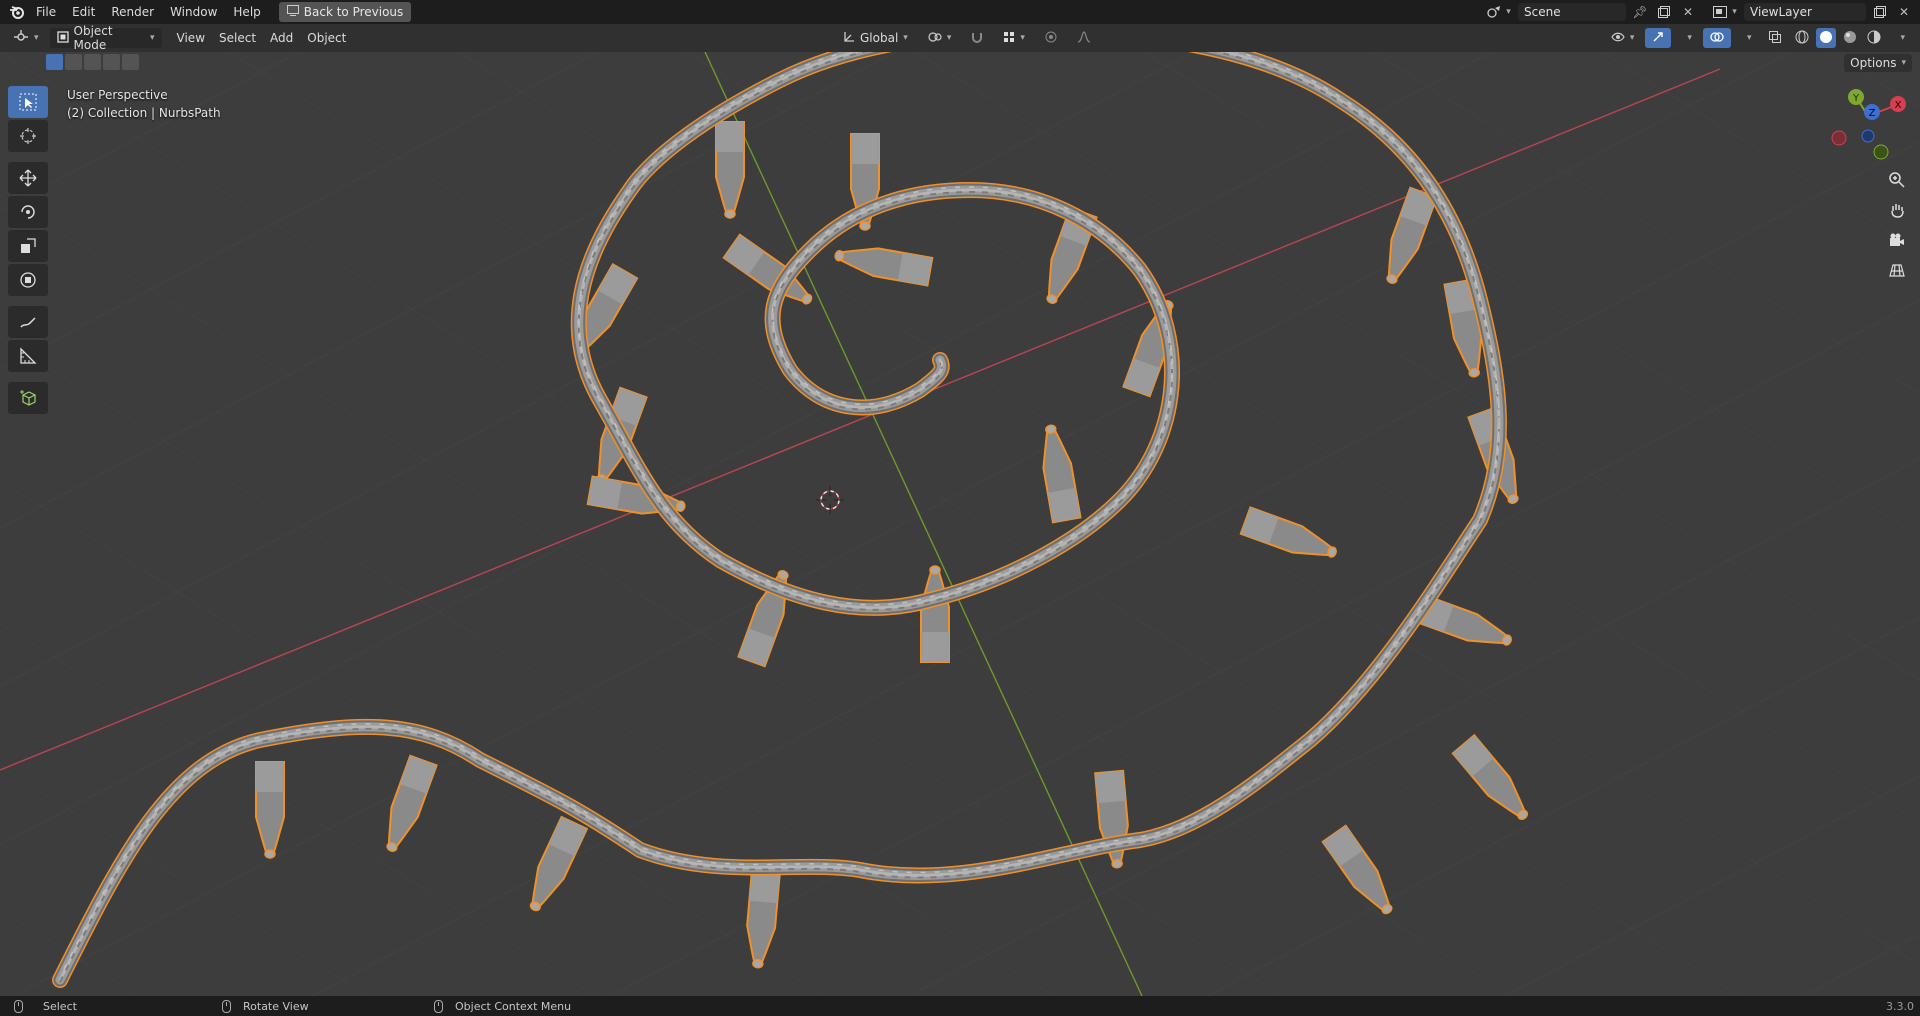 Image resolution: width=1920 pixels, height=1016 pixels. I want to click on add-cube-tool, so click(28, 398).